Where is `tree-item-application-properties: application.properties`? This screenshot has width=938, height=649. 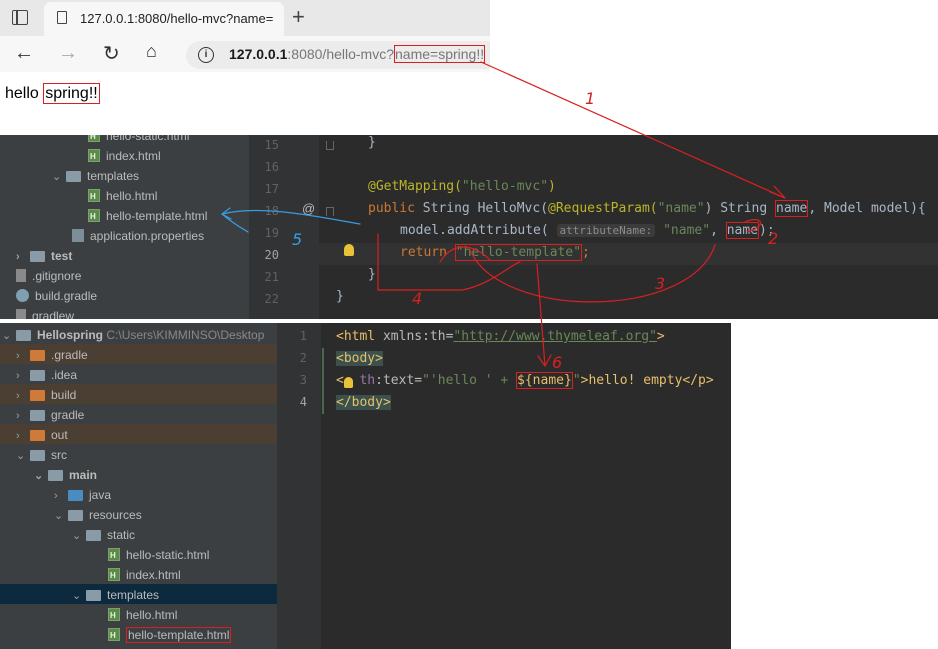 tree-item-application-properties: application.properties is located at coordinates (138, 236).